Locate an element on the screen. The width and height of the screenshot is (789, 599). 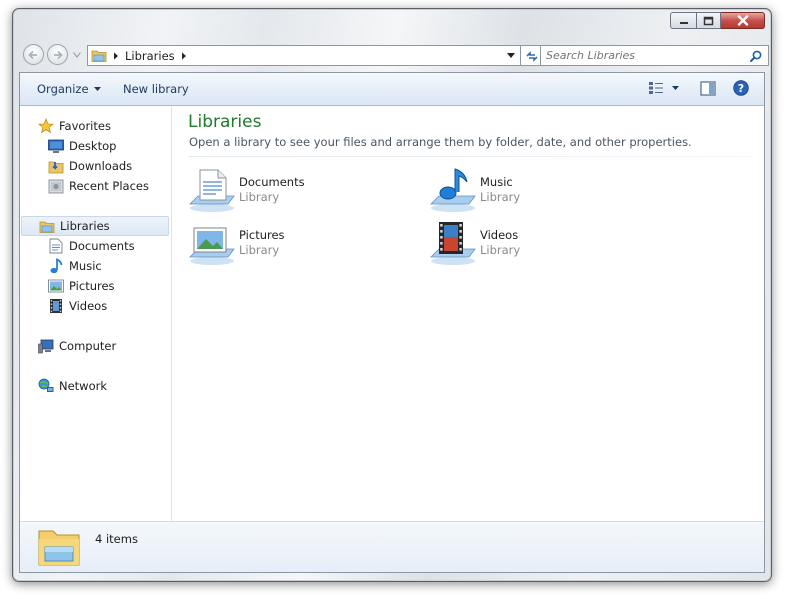
new-library-button: New library is located at coordinates (156, 89).